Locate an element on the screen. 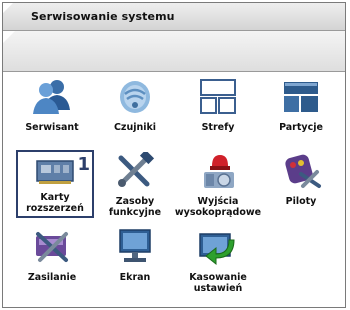 Image resolution: width=350 pixels, height=310 pixels. sensor-icon is located at coordinates (135, 97).